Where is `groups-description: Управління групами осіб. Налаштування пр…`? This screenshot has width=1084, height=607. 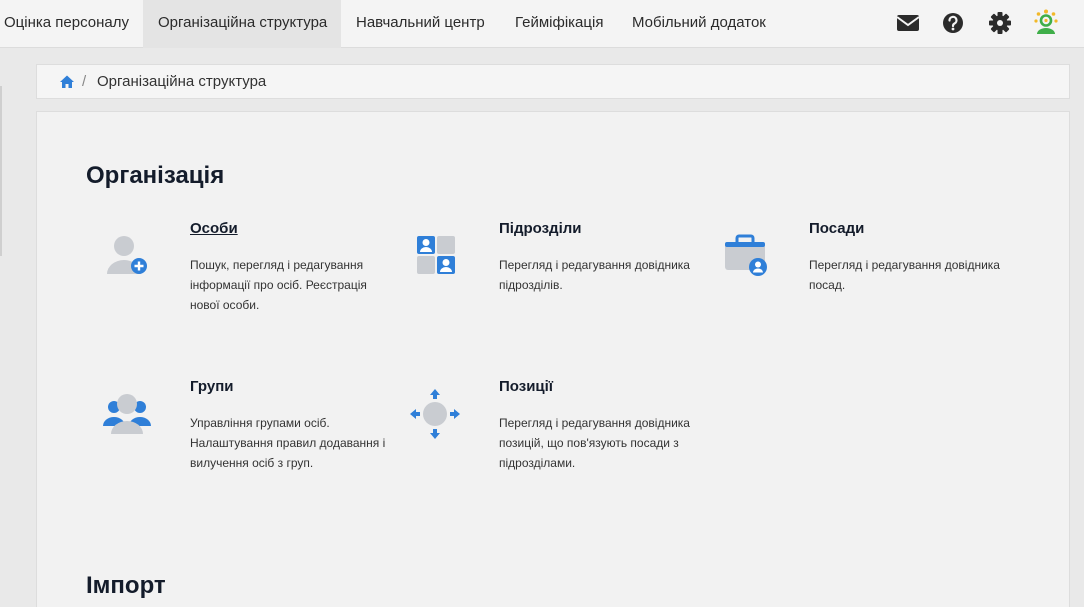
groups-description: Управління групами осіб. Налаштування пр… is located at coordinates (288, 443).